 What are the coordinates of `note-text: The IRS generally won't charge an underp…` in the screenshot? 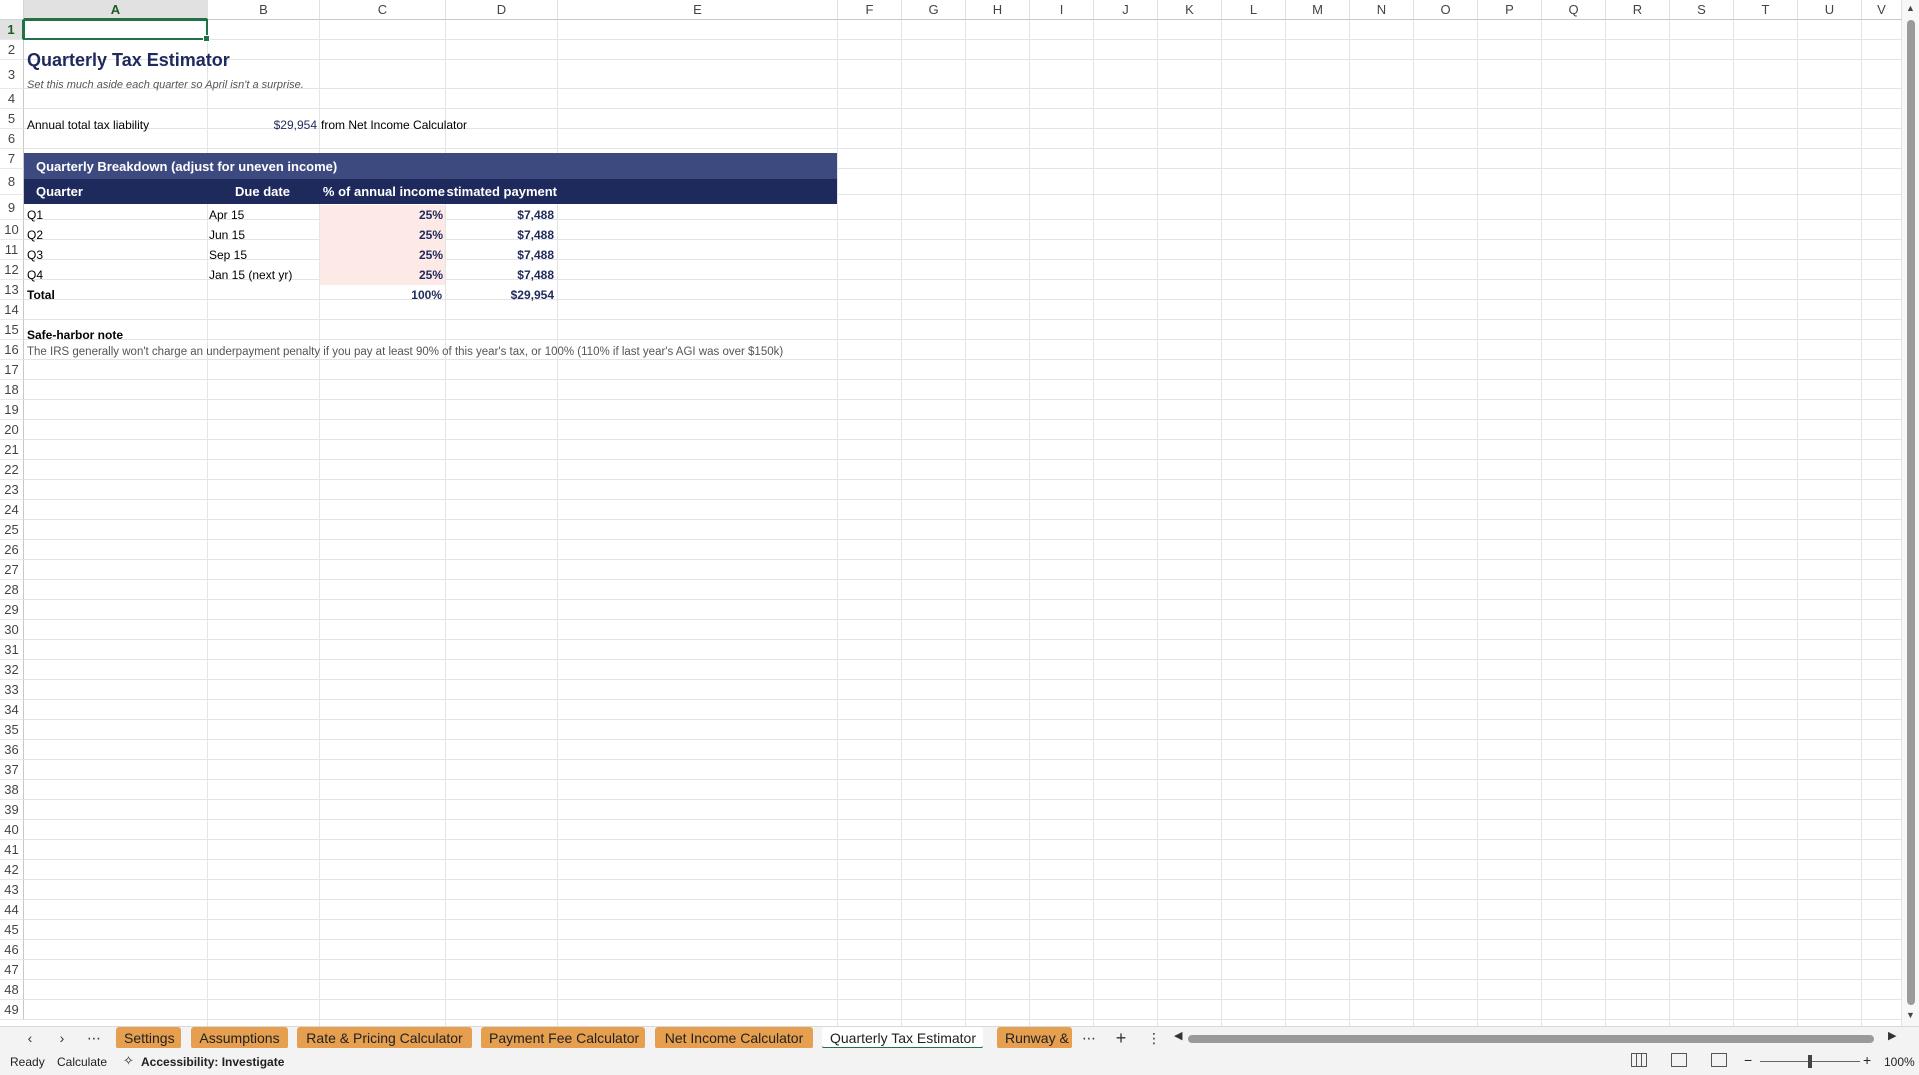 It's located at (405, 353).